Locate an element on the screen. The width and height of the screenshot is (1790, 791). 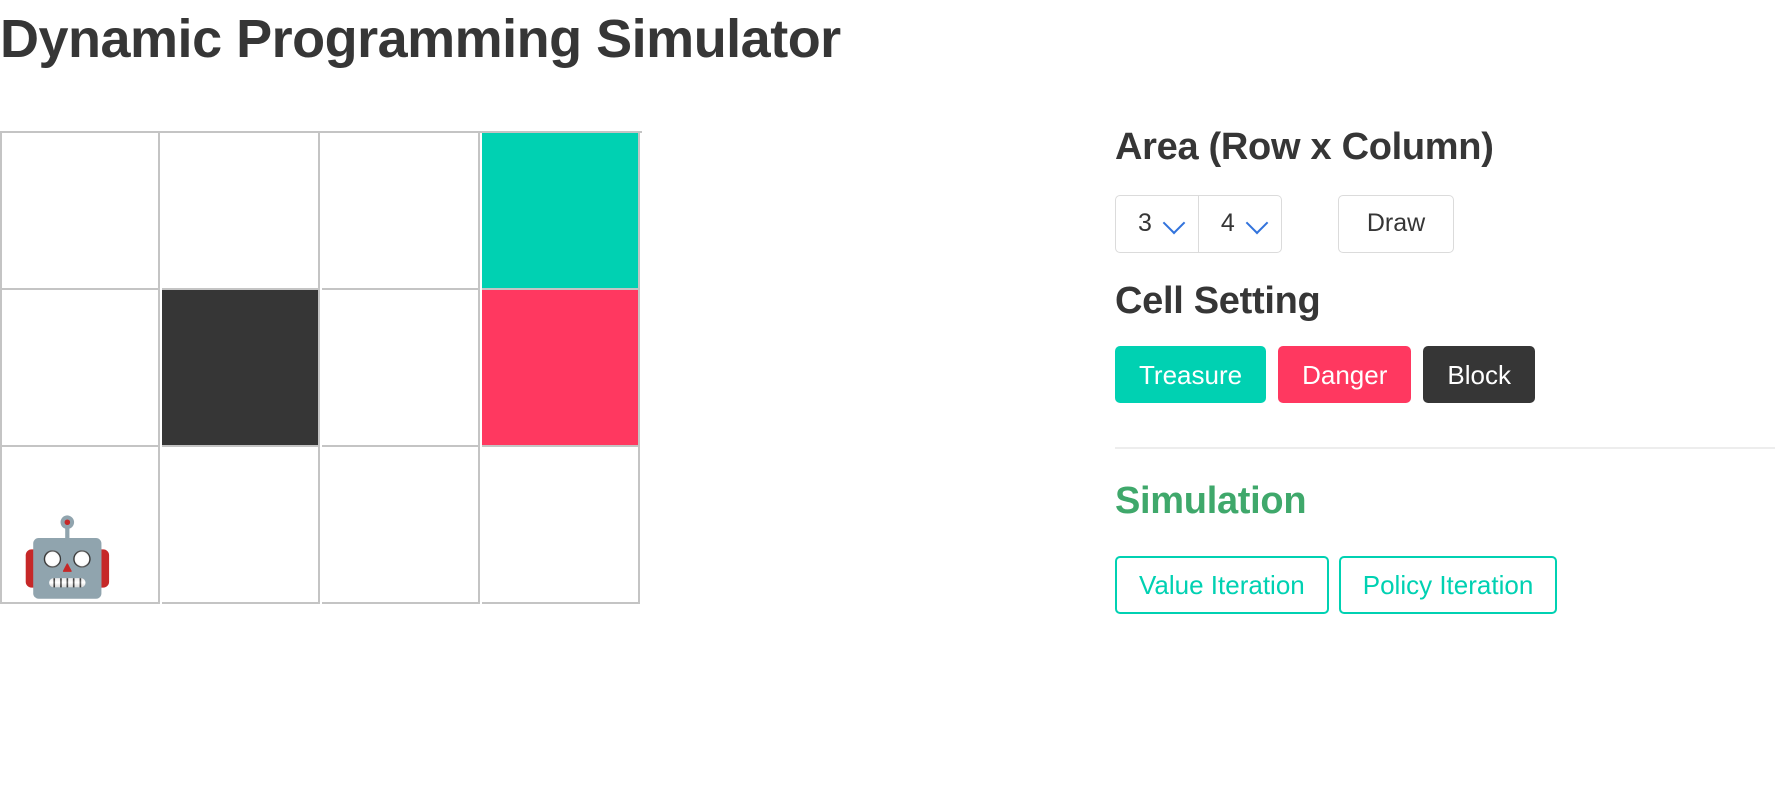
draw-button: Draw is located at coordinates (1396, 223).